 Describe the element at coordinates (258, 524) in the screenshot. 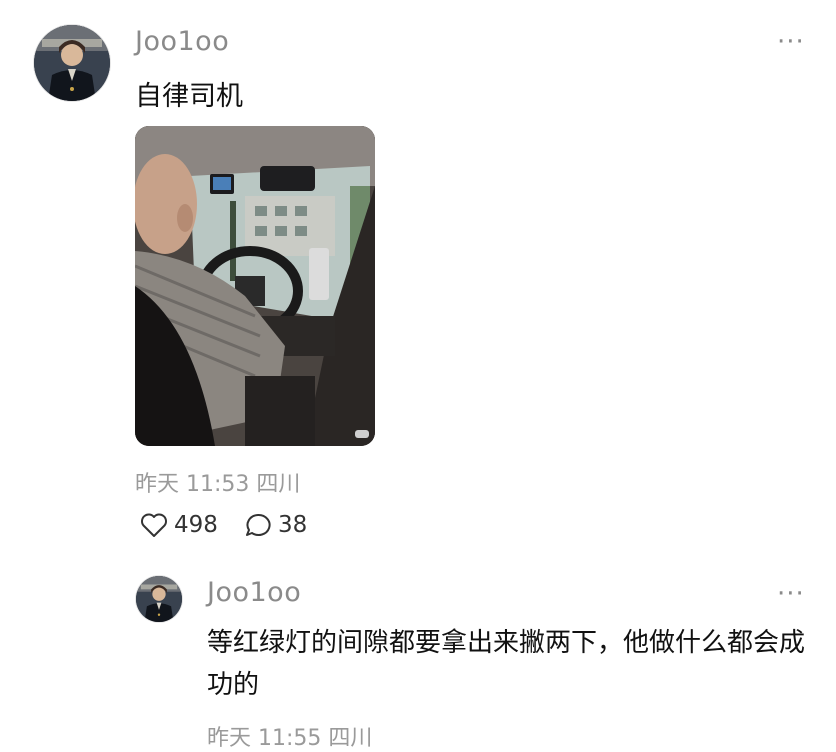

I see `speech-bubble-icon` at that location.